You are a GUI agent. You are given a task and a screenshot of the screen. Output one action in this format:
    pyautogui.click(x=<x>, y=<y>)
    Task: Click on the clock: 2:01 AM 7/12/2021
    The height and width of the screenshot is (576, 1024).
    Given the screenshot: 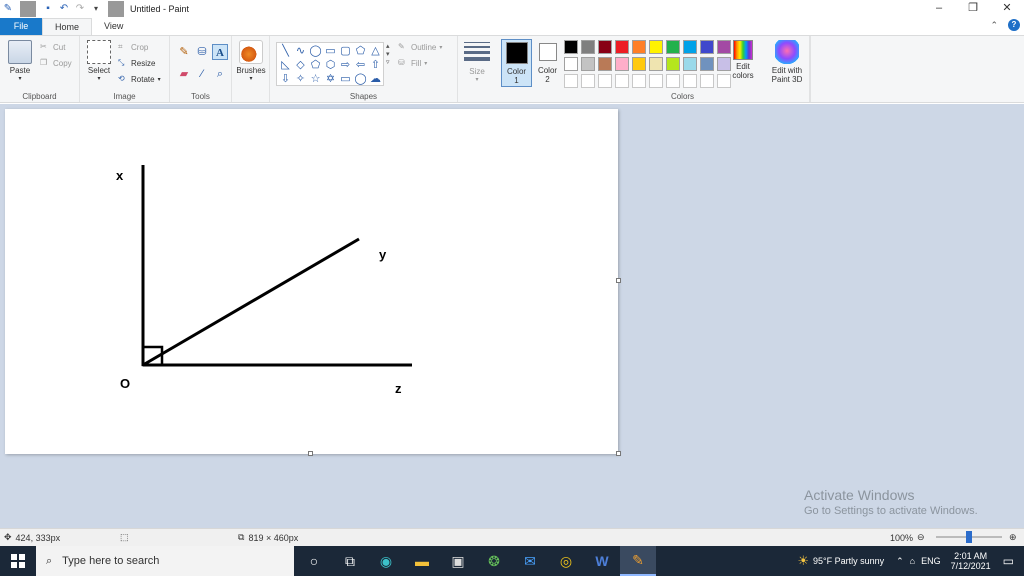 What is the action you would take?
    pyautogui.click(x=971, y=561)
    